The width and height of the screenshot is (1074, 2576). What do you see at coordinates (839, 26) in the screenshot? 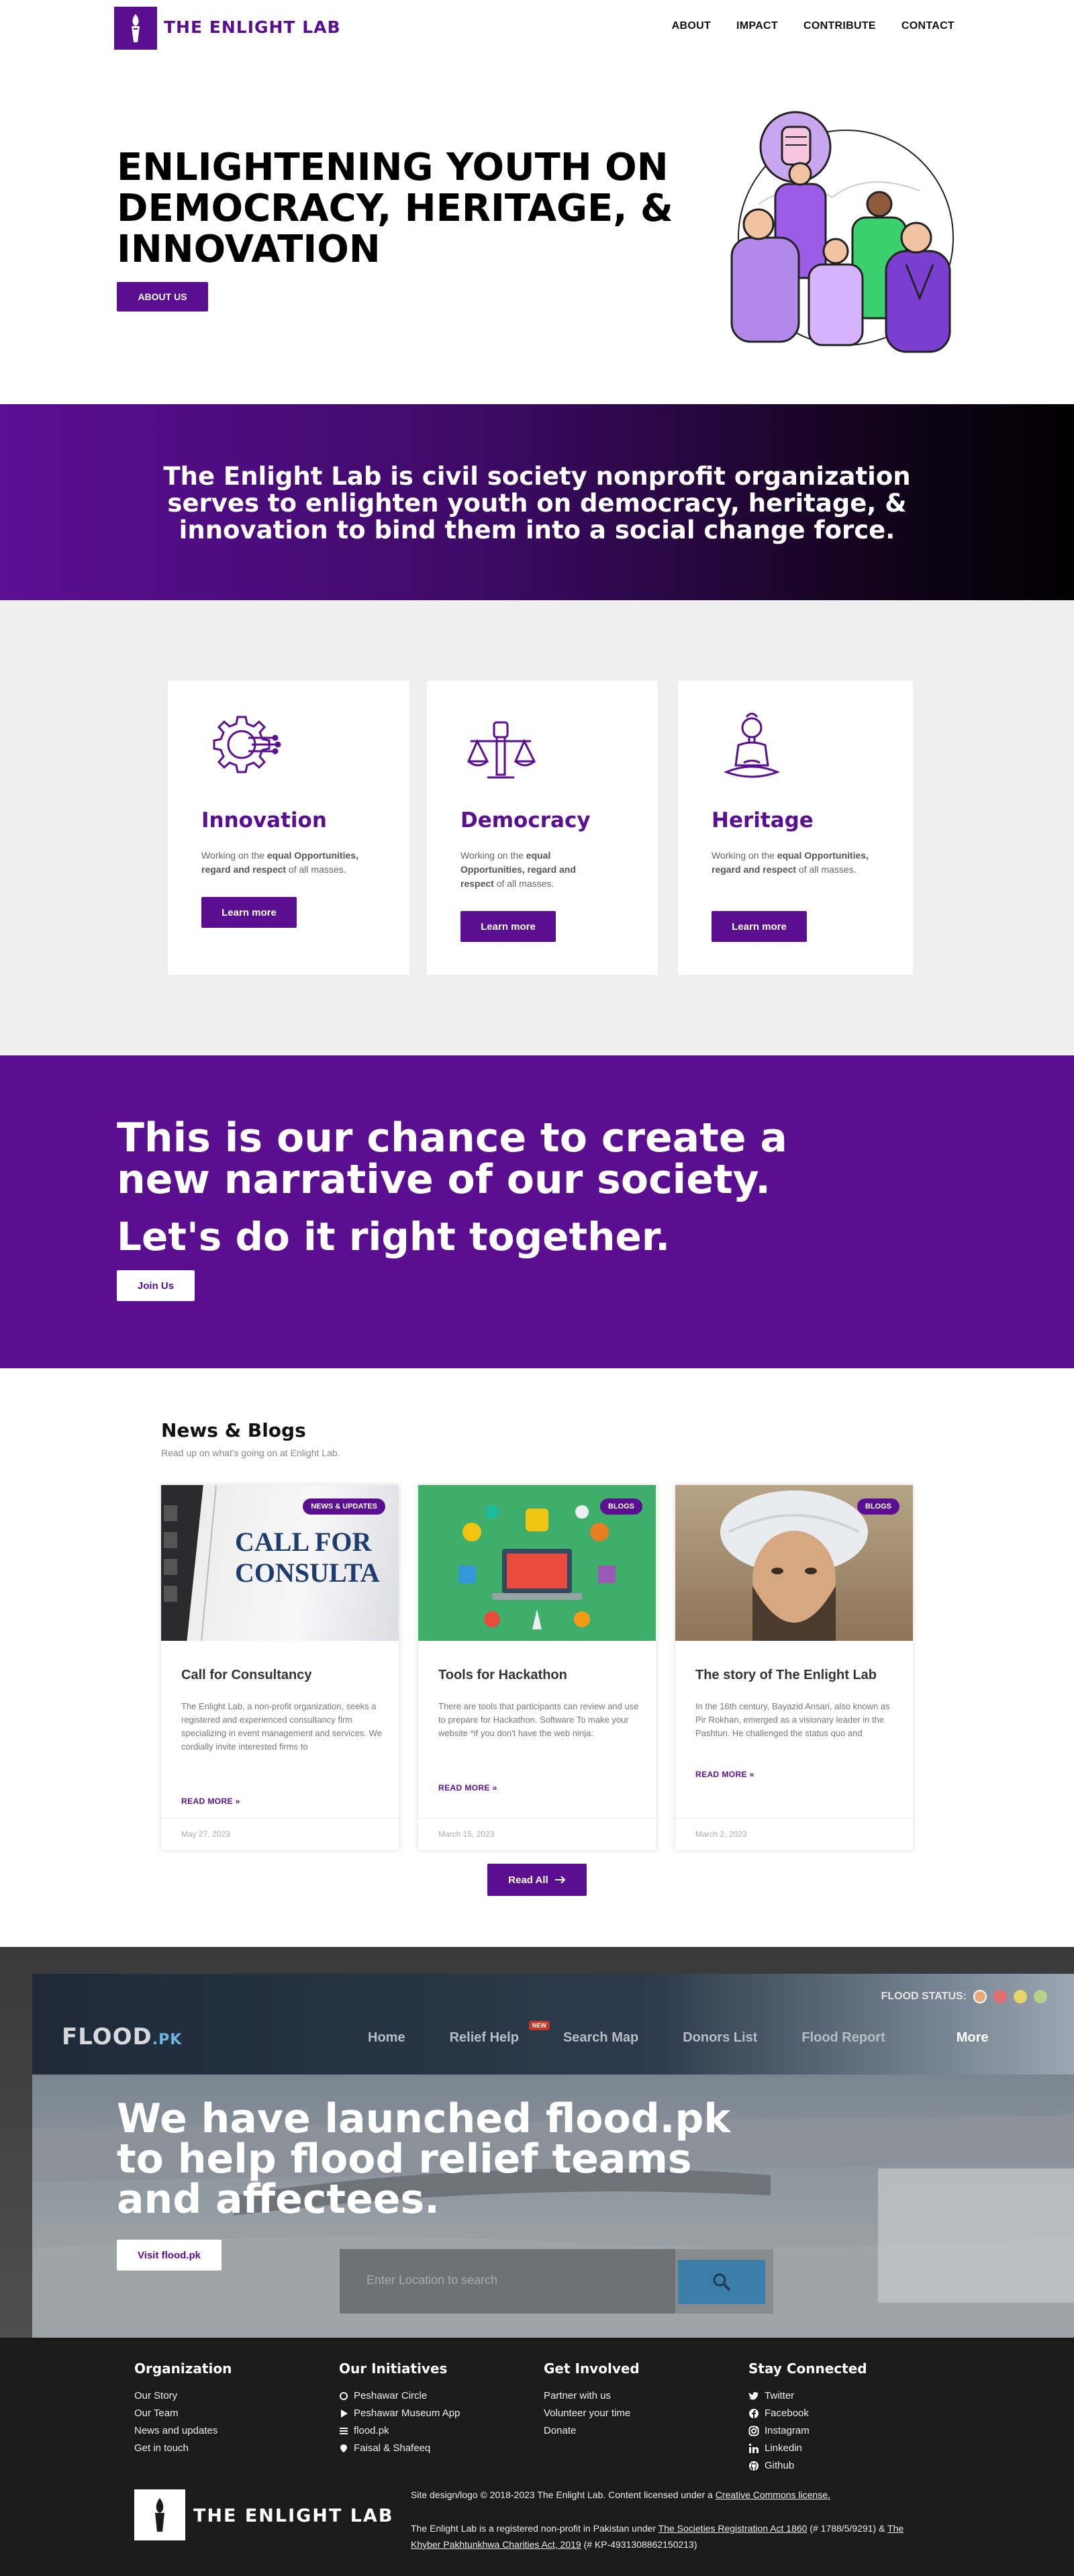
I see `nav-contribute: CONTRIBUTE` at bounding box center [839, 26].